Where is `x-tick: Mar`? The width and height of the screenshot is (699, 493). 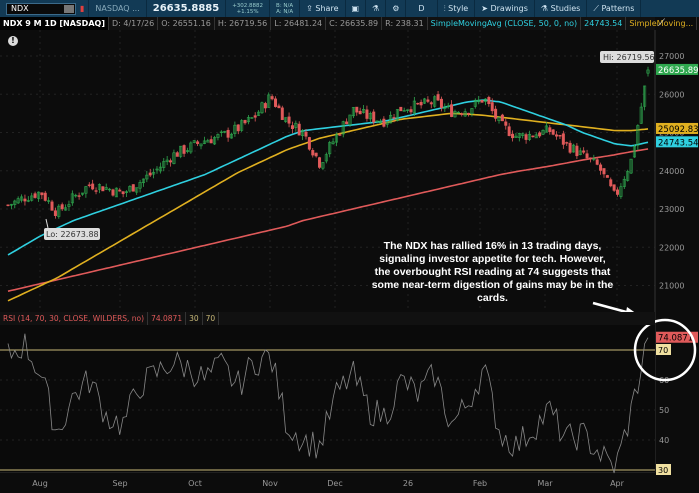
x-tick: Mar is located at coordinates (545, 483).